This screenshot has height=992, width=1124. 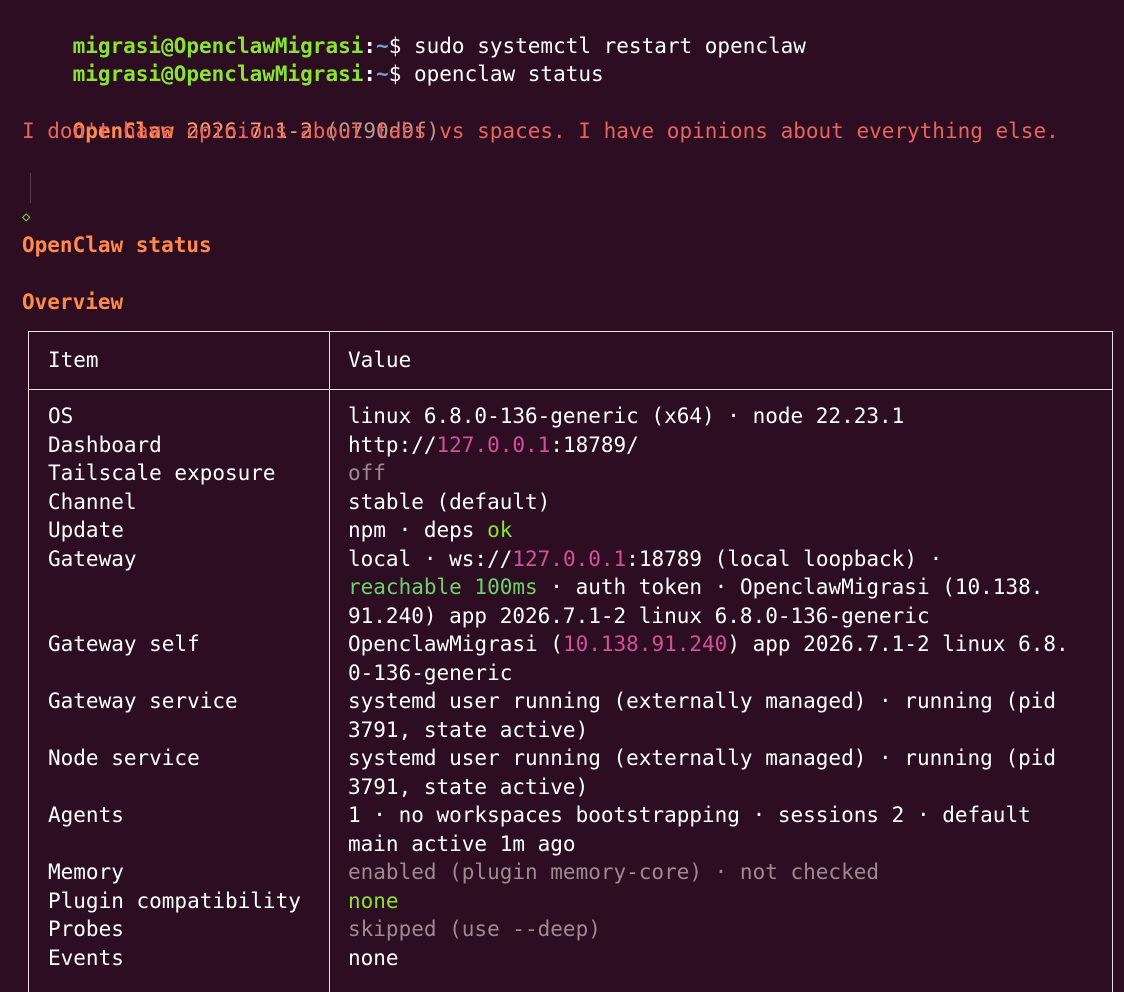 I want to click on value-line: 0-136-generic, so click(x=718, y=673).